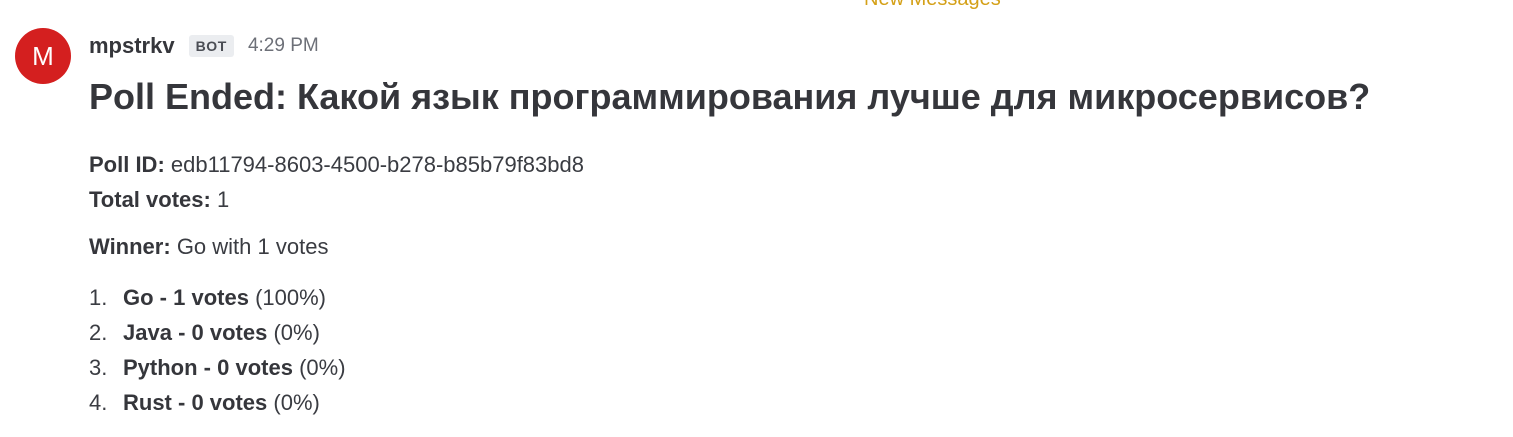  What do you see at coordinates (252, 246) in the screenshot?
I see `winner-value: Go with 1 votes` at bounding box center [252, 246].